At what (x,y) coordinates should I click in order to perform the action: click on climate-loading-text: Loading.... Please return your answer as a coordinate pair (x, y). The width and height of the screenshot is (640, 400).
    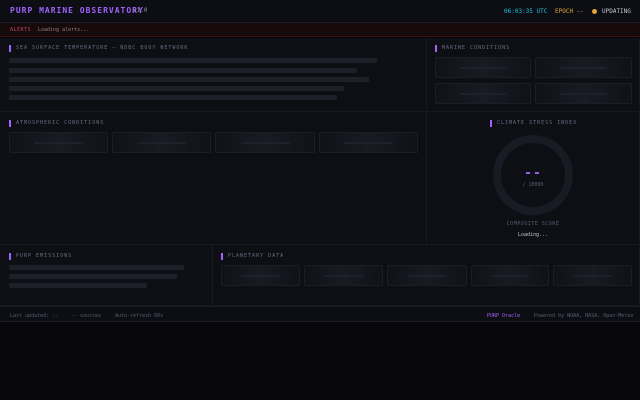
    Looking at the image, I should click on (533, 235).